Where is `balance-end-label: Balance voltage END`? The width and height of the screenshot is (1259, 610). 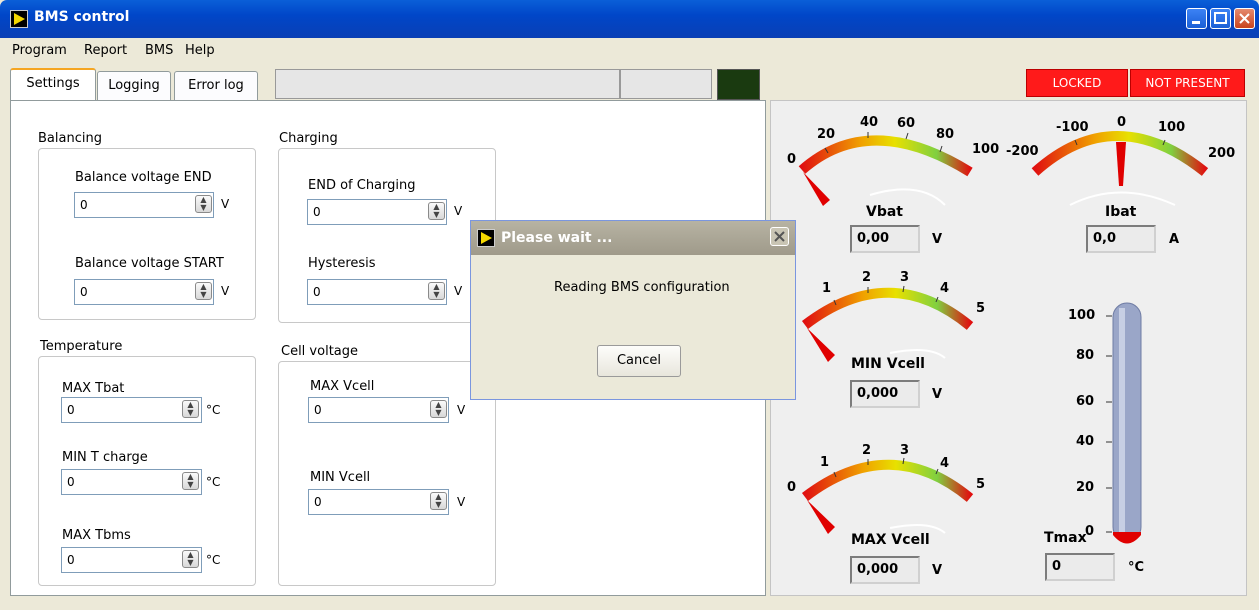 balance-end-label: Balance voltage END is located at coordinates (143, 177).